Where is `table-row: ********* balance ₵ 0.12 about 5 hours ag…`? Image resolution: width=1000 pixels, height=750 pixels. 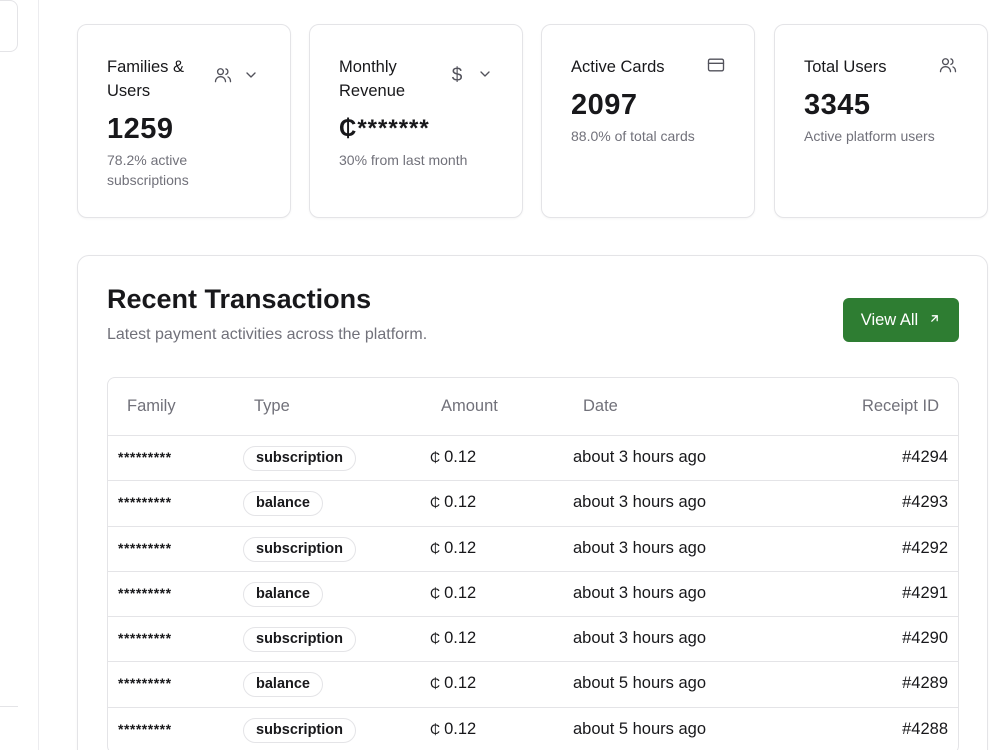 table-row: ********* balance ₵ 0.12 about 5 hours ag… is located at coordinates (533, 685).